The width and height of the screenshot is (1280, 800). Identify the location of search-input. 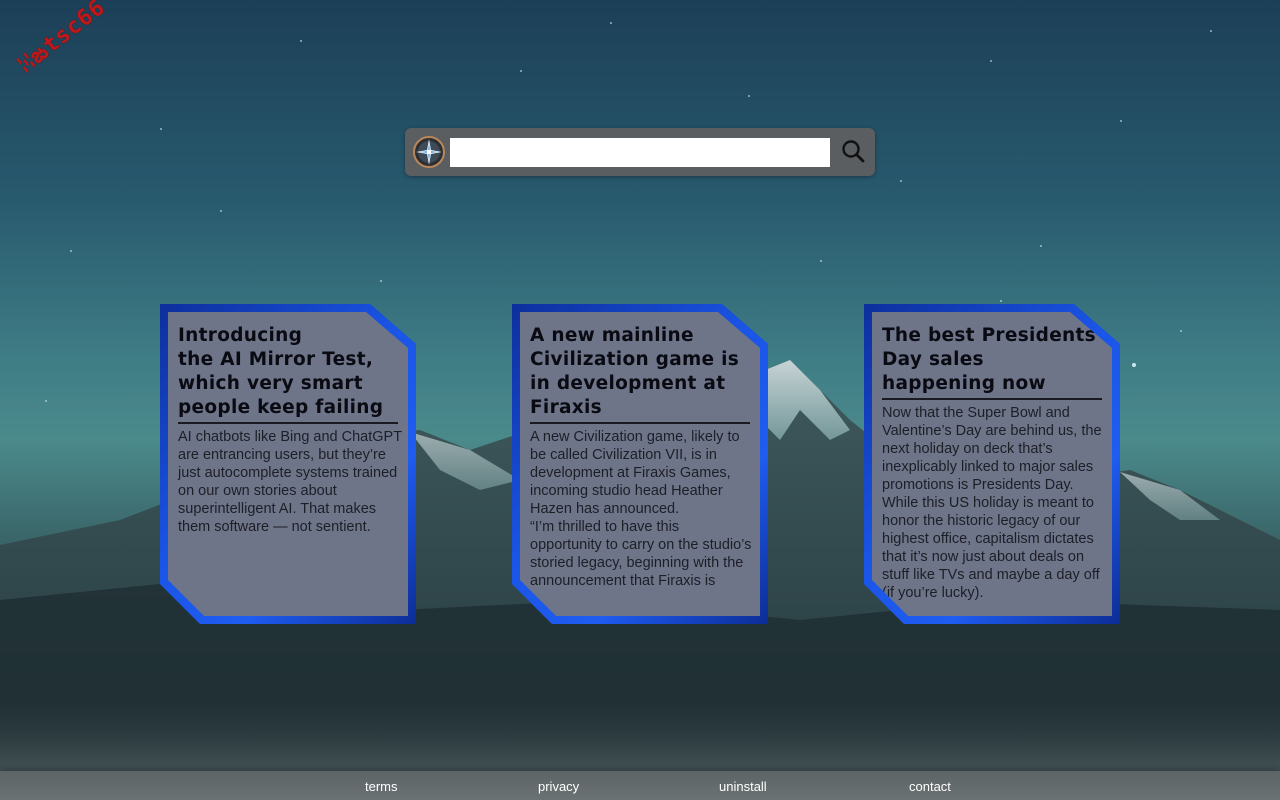
(640, 152).